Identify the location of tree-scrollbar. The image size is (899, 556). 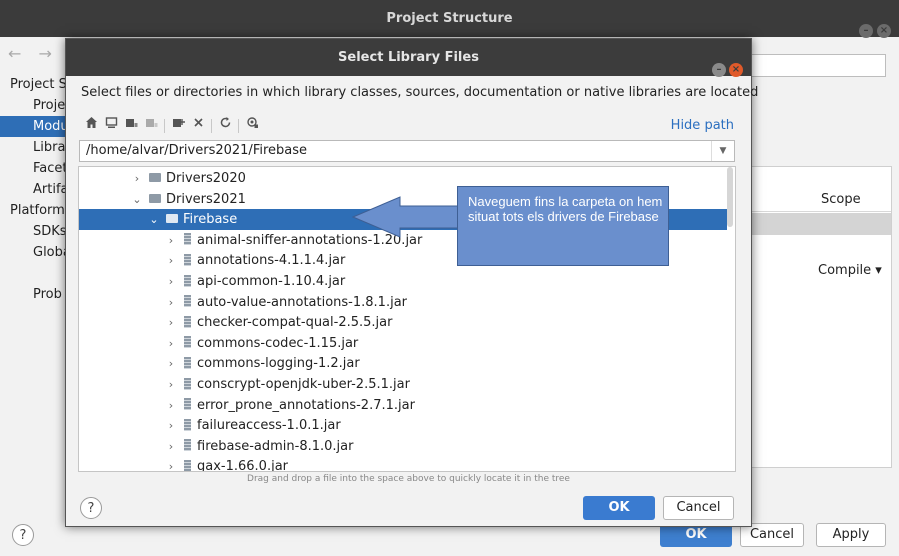
(730, 197).